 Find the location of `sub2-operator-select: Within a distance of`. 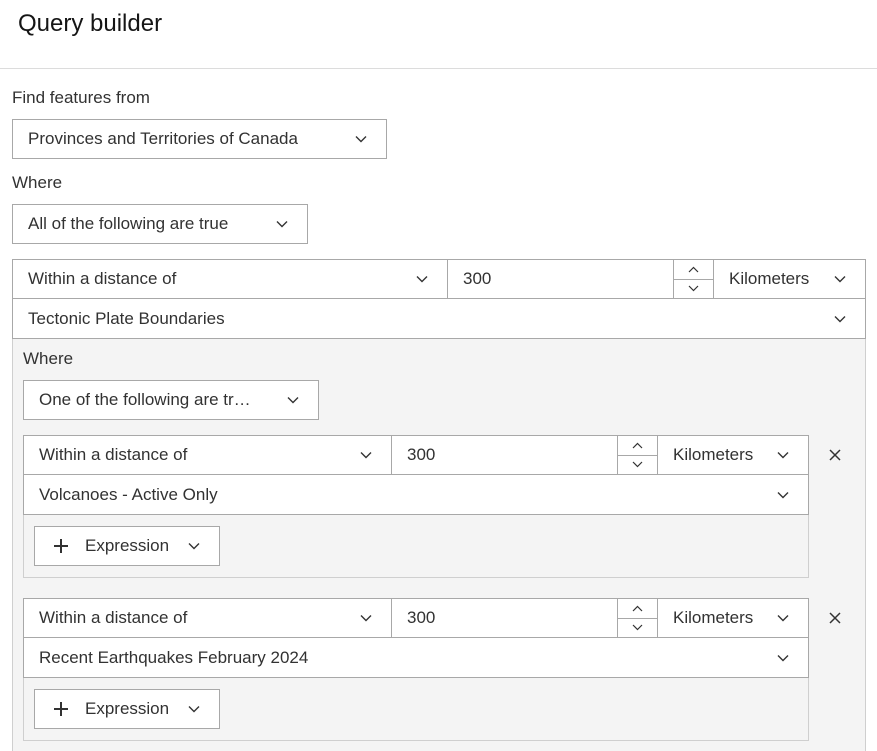

sub2-operator-select: Within a distance of is located at coordinates (207, 618).